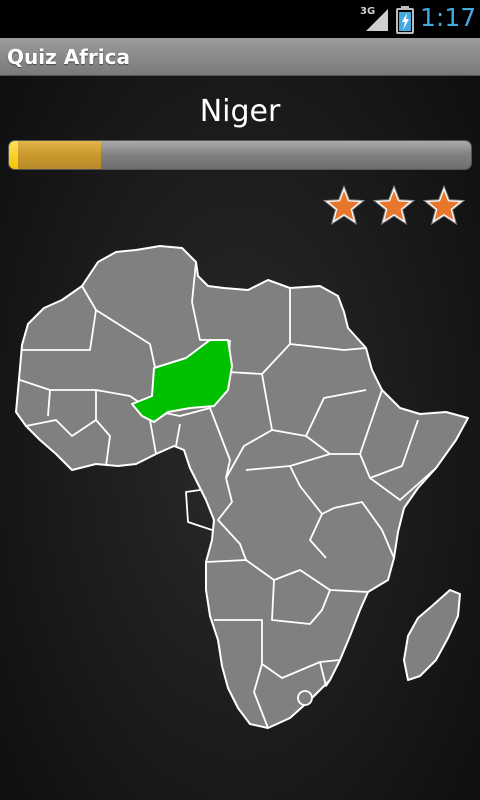 The width and height of the screenshot is (480, 800). I want to click on lesotho, so click(305, 698).